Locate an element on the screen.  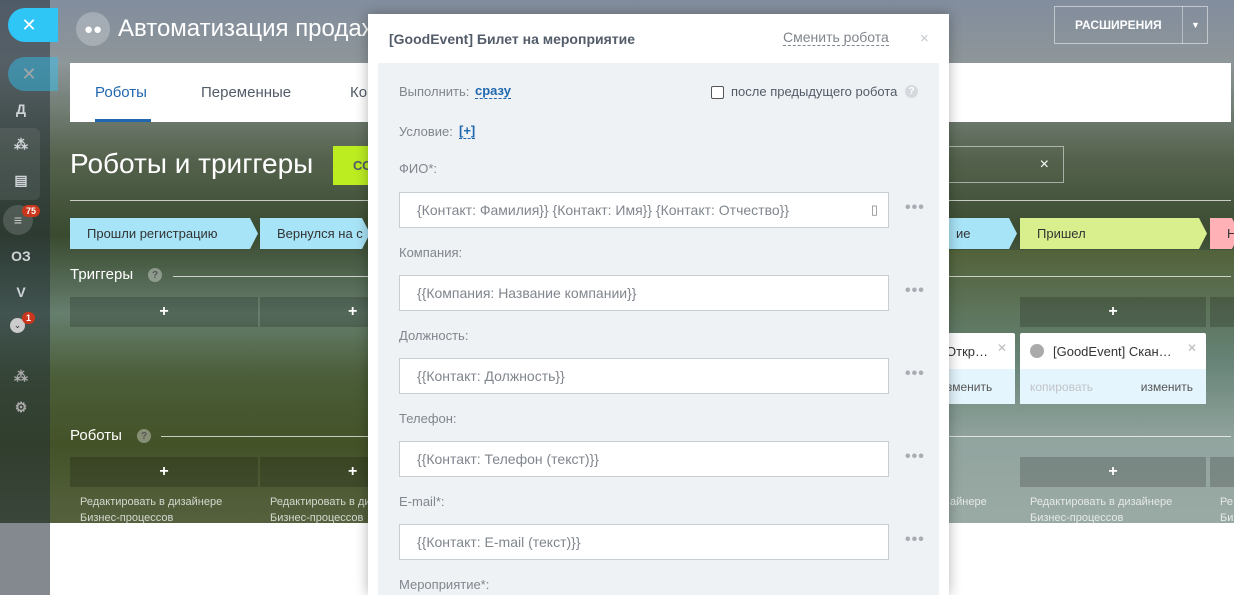
trigger-type-icon is located at coordinates (1037, 351).